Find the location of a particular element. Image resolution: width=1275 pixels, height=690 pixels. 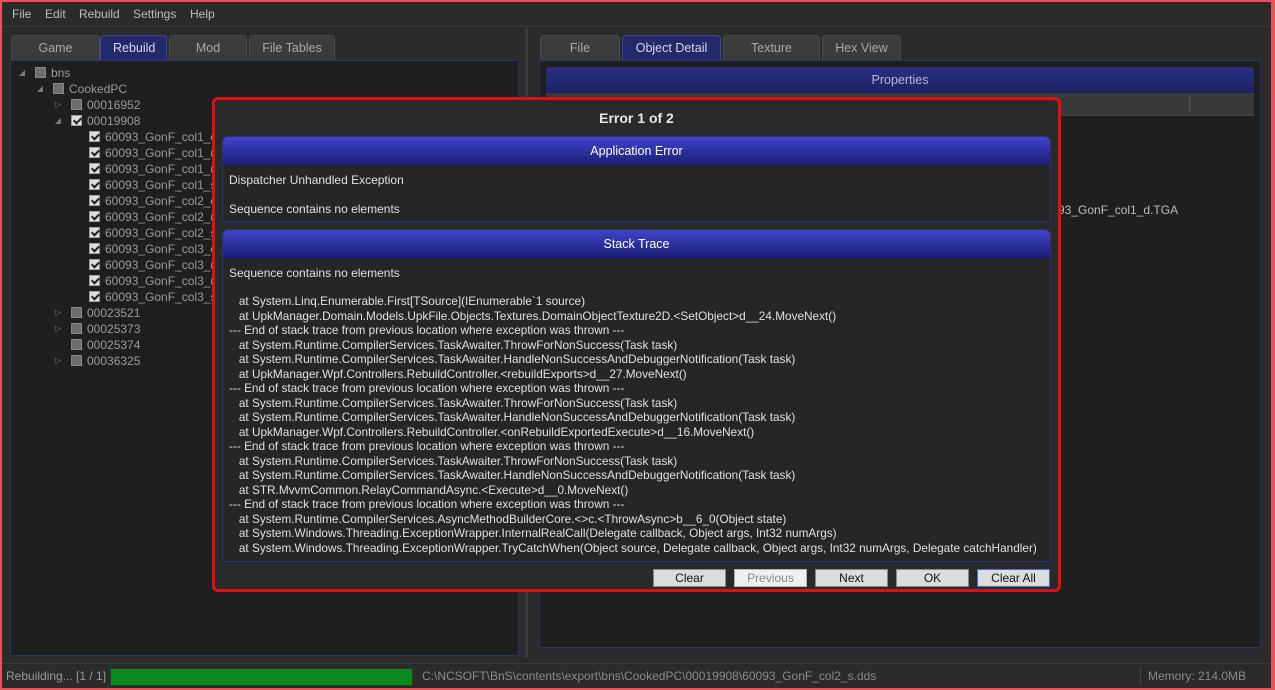

tree-item-label: 60093_GonF_col1_d is located at coordinates (161, 137).